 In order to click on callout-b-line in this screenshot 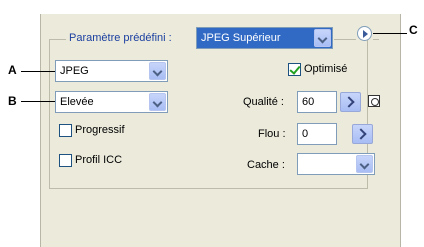, I will do `click(38, 101)`.